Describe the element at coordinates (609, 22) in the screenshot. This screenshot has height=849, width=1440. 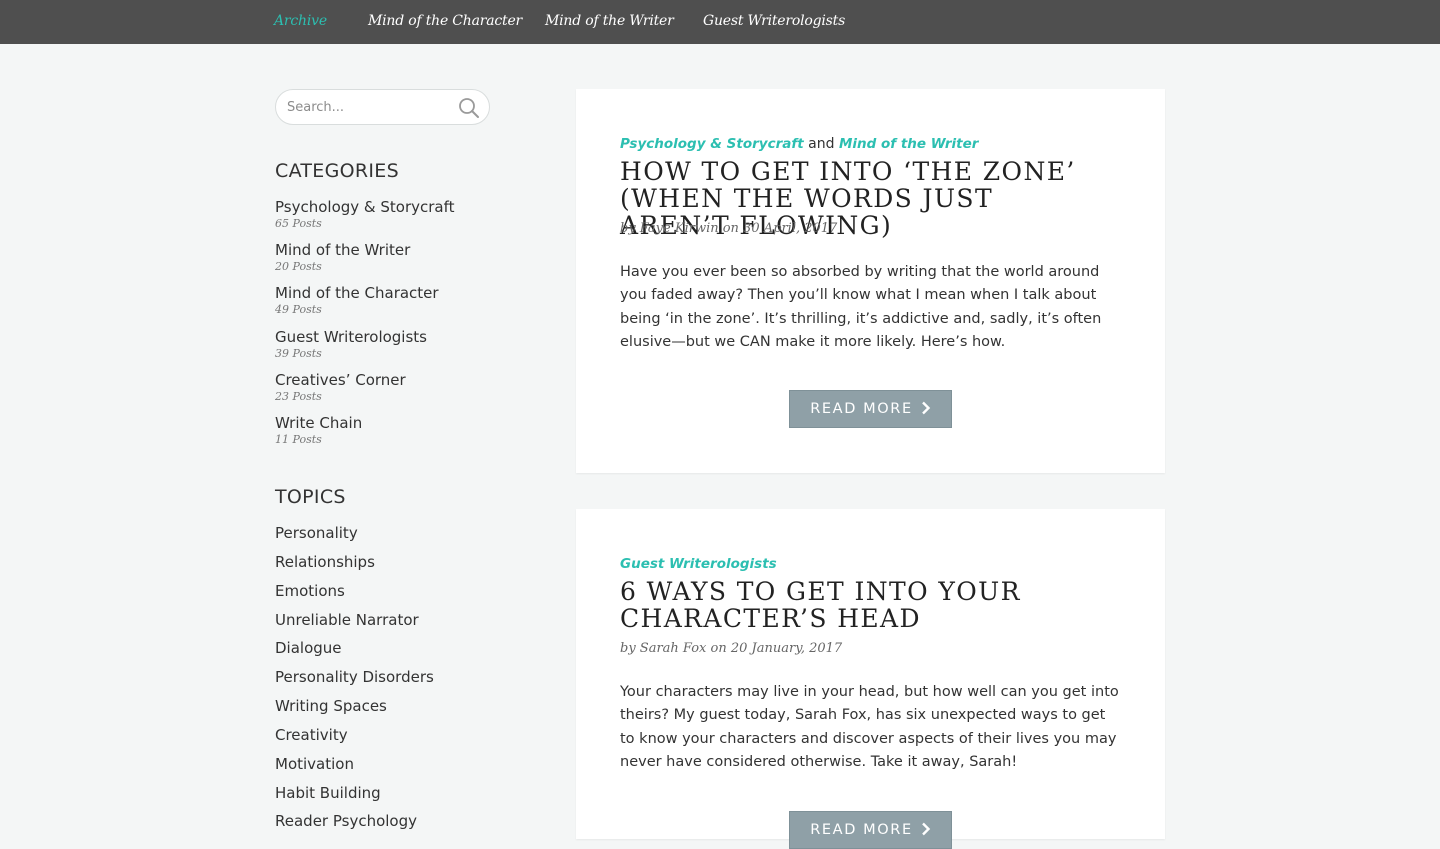
I see `nav-item-mind-of-the-writer: Mind of the Writer` at that location.